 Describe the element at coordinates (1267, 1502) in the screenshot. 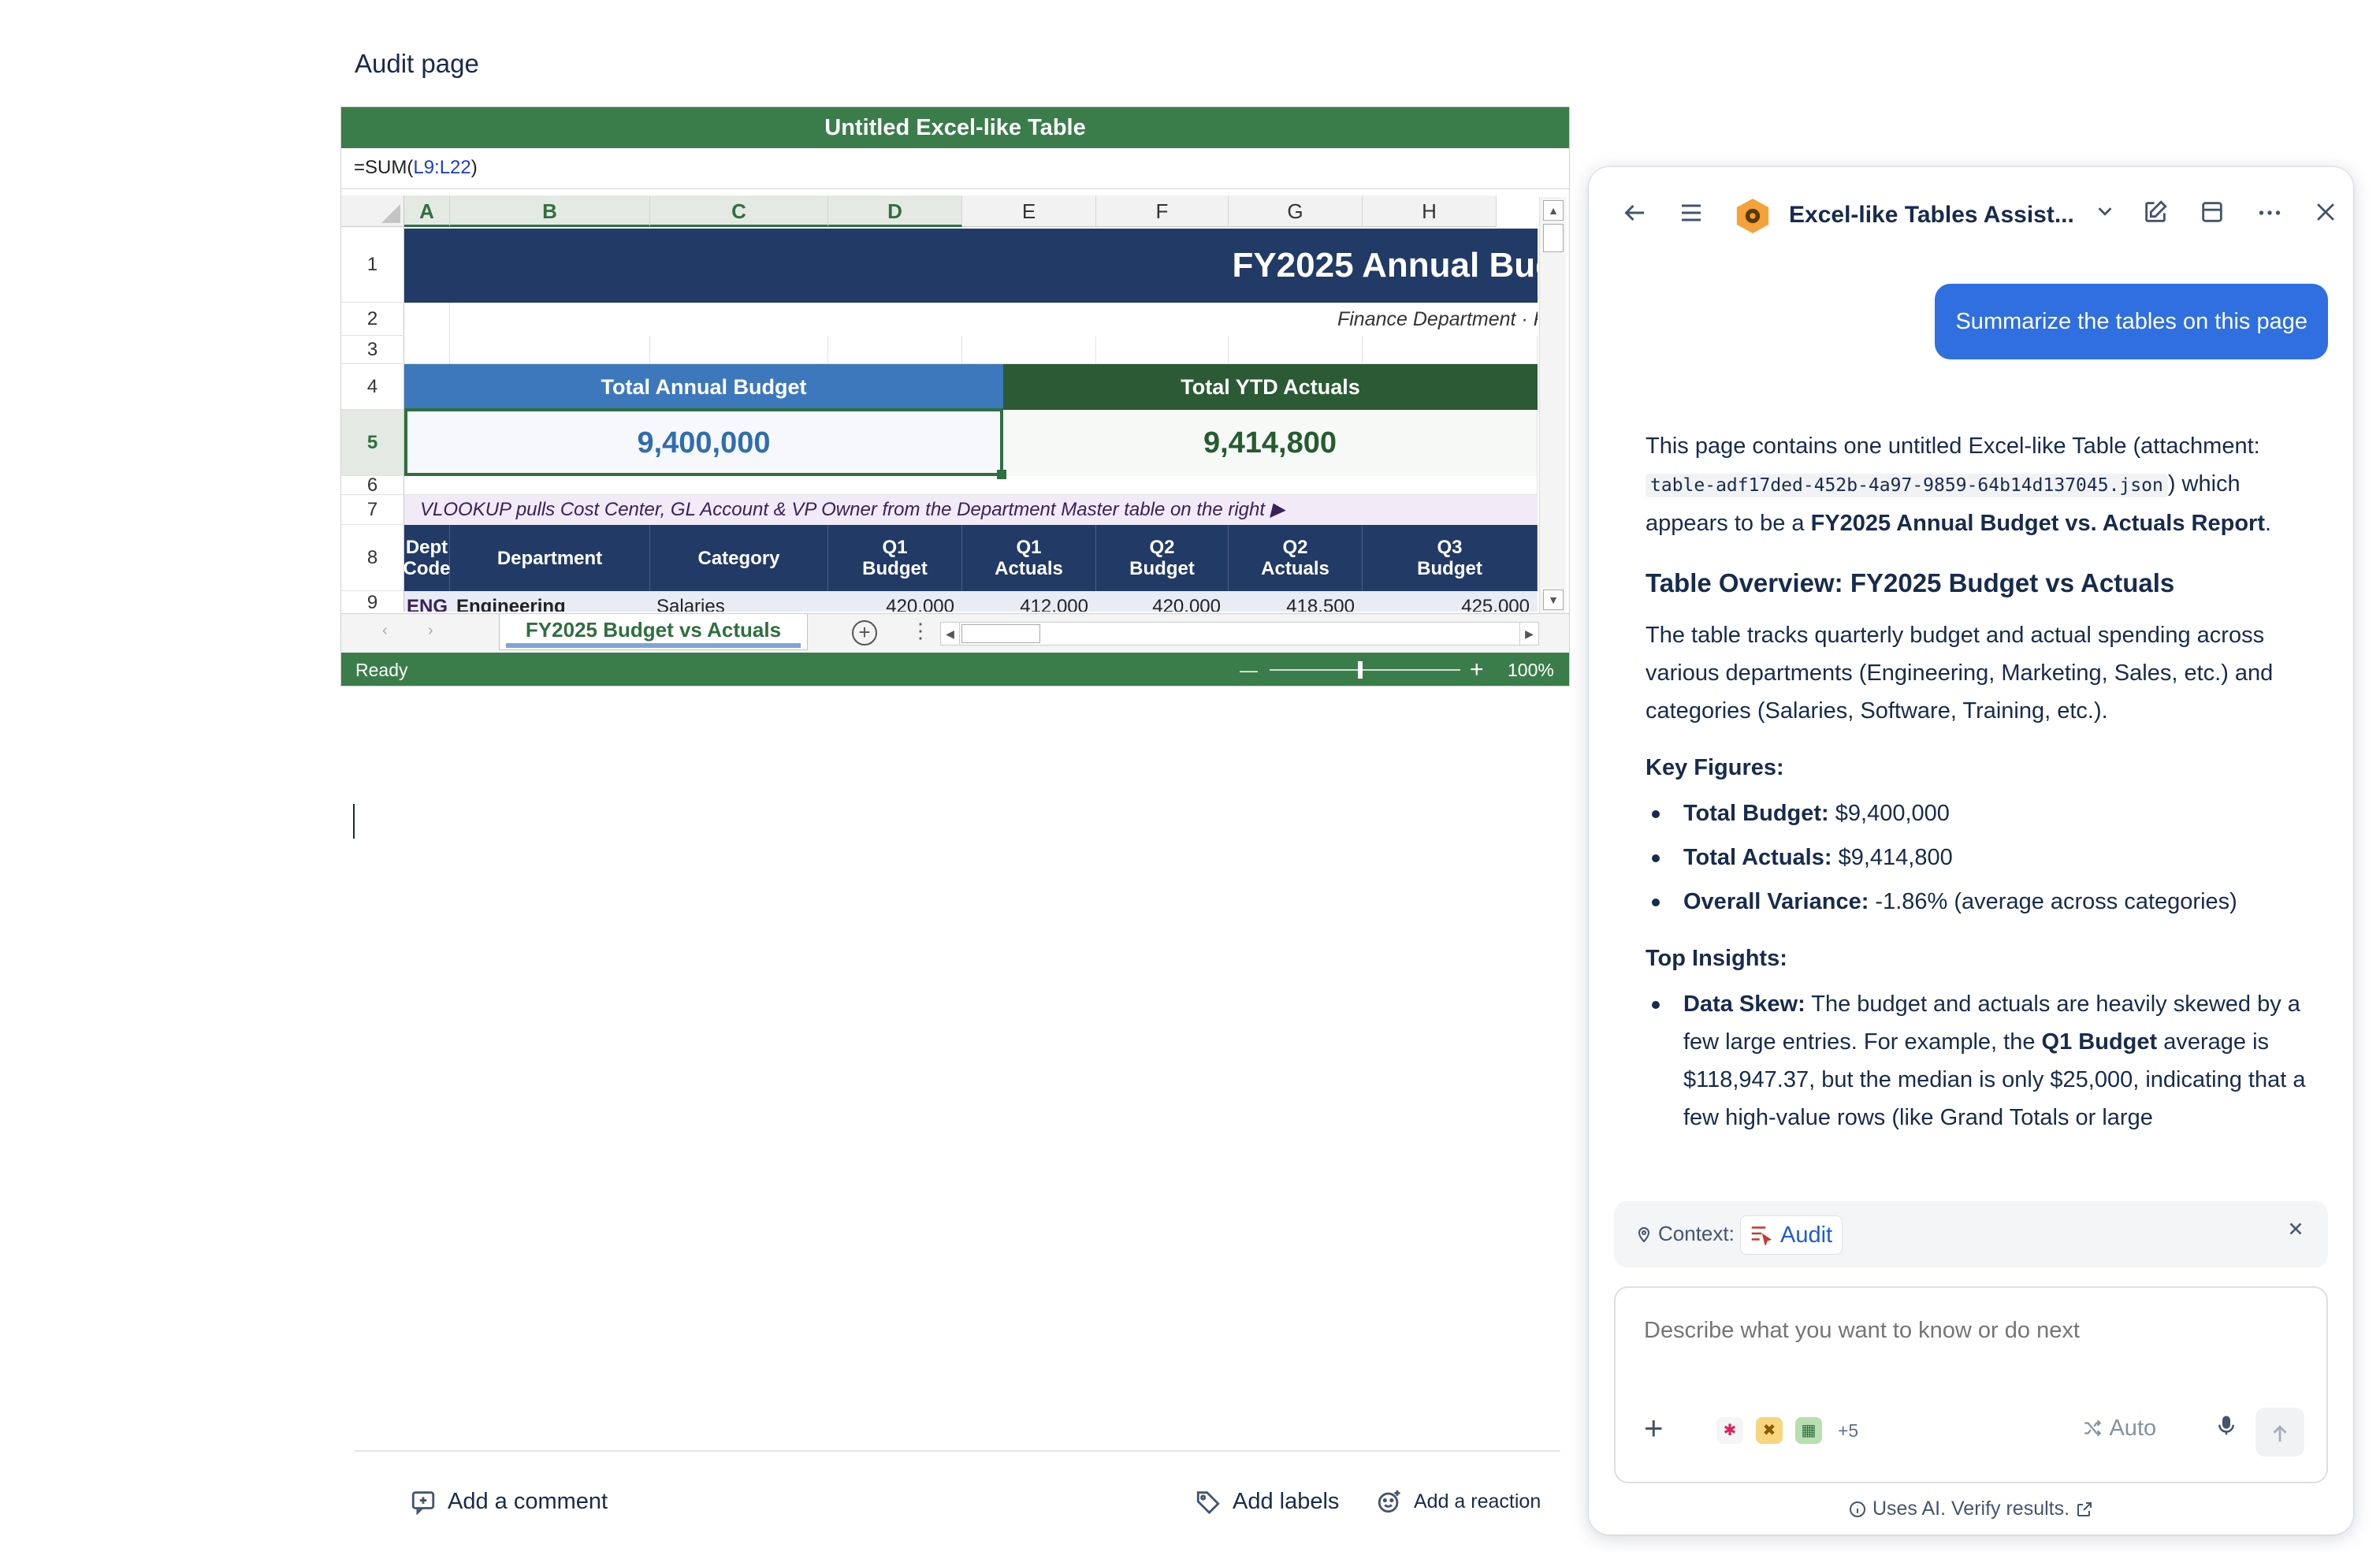

I see `add-labels-button: Add labels` at that location.